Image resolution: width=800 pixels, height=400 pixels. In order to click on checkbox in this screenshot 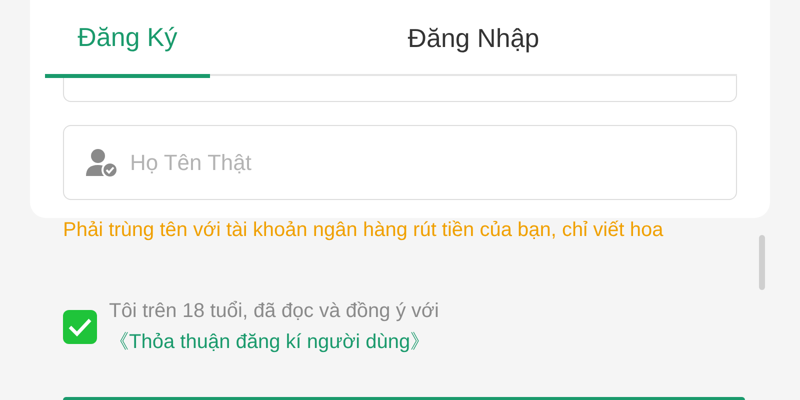, I will do `click(80, 327)`.